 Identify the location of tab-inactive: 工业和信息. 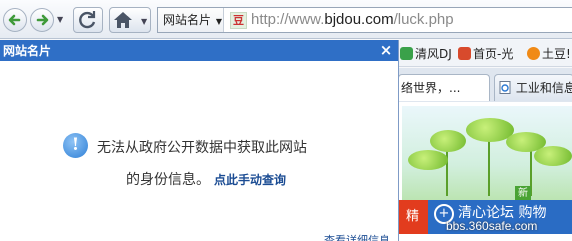
(533, 87).